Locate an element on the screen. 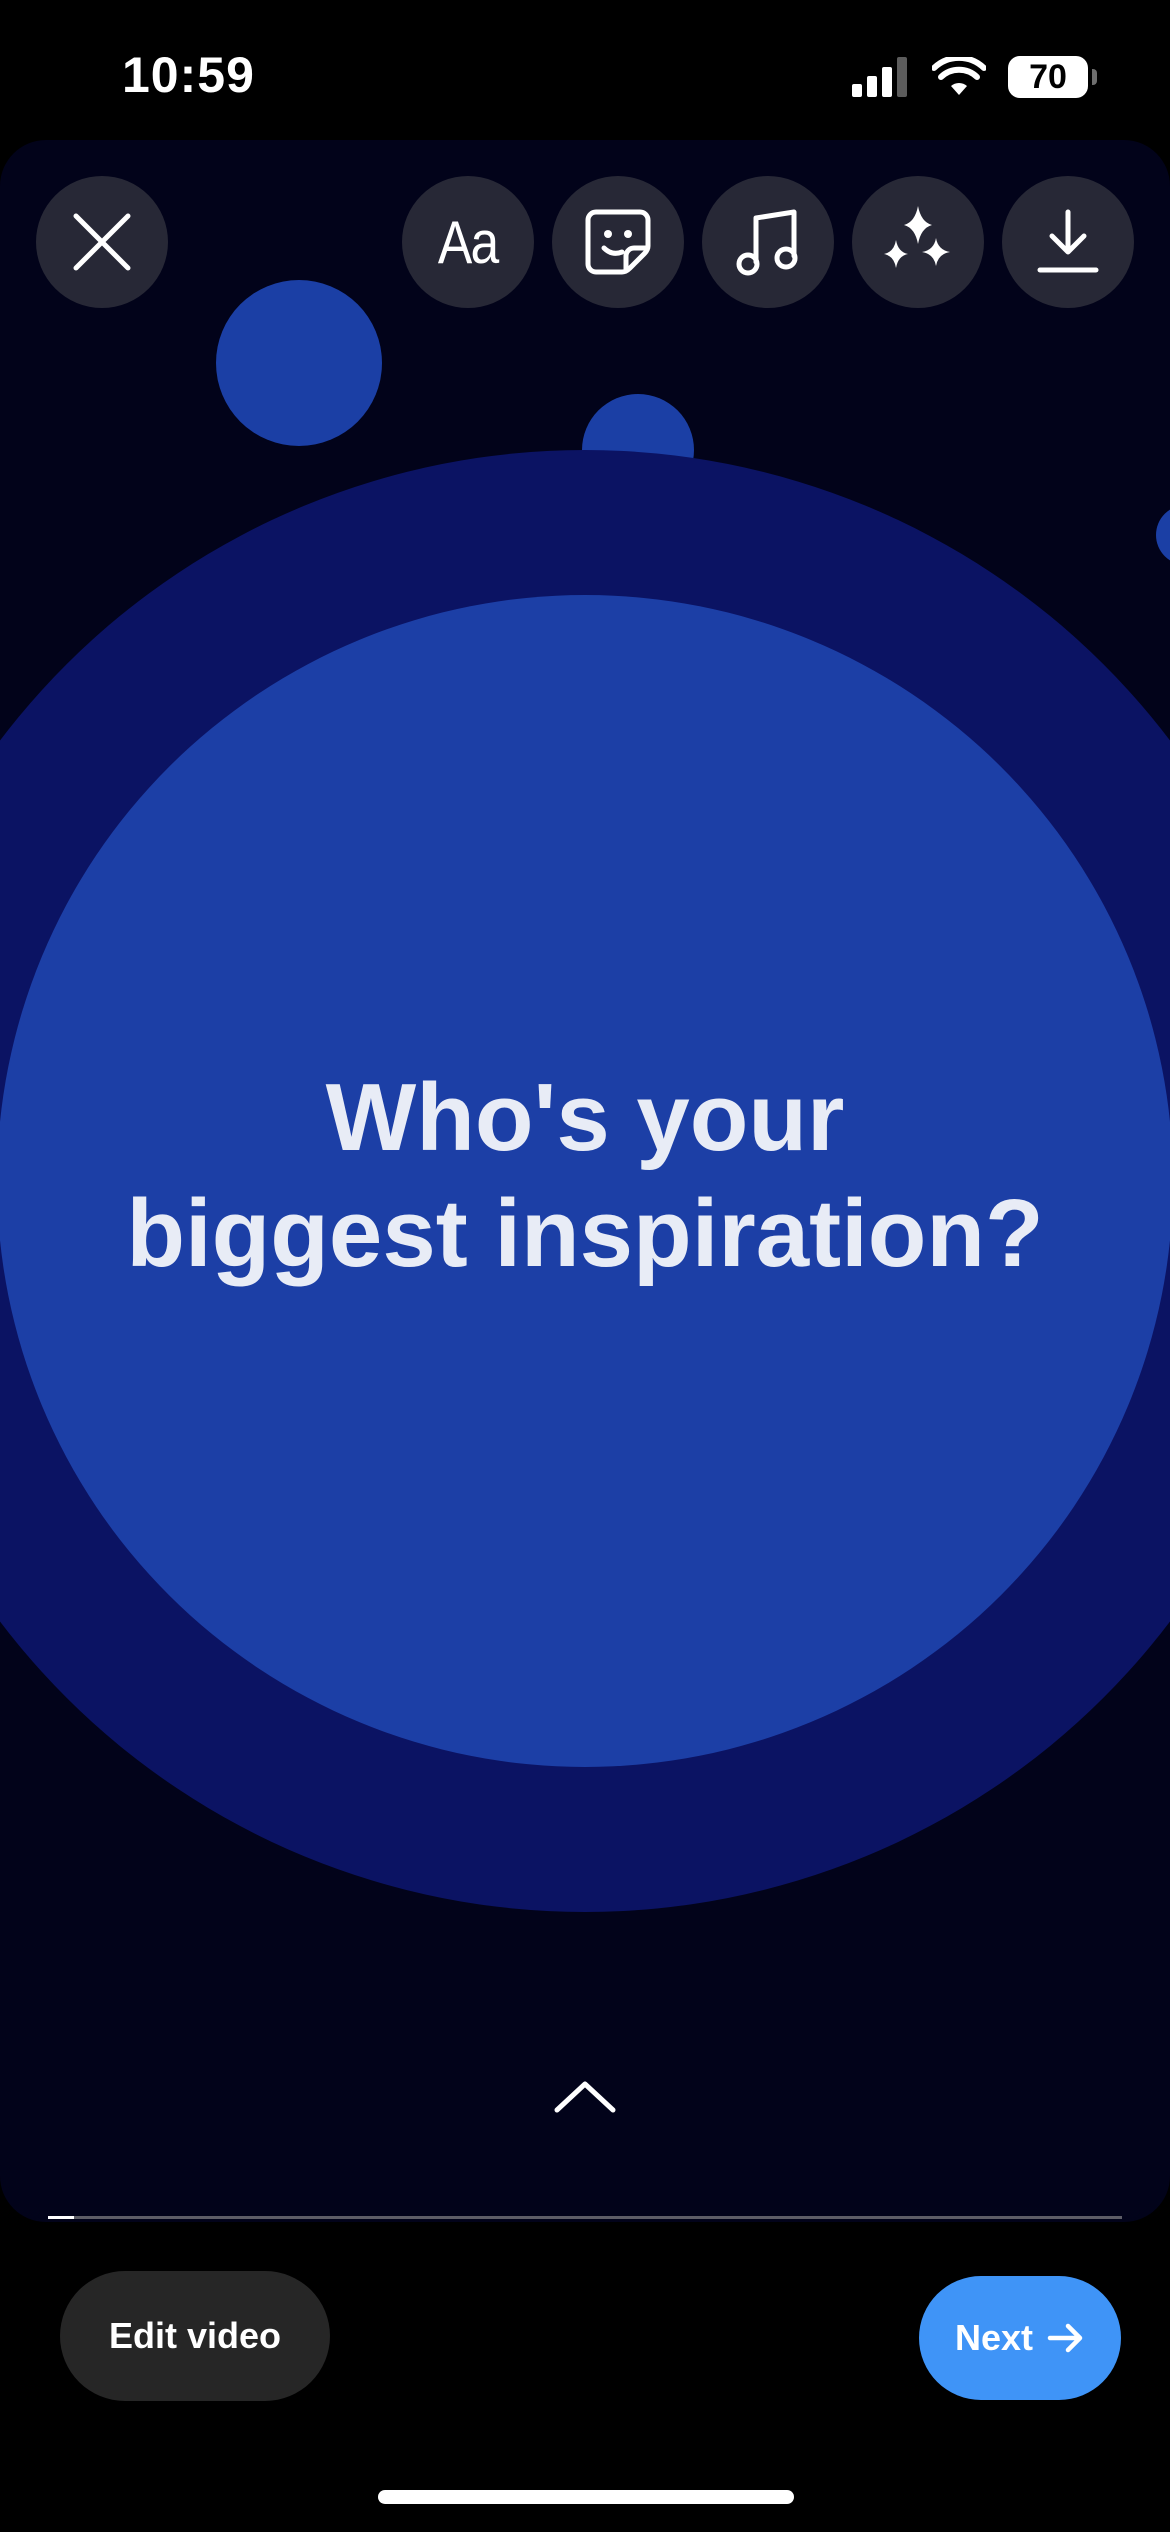  edit-video-button: Edit video is located at coordinates (195, 2336).